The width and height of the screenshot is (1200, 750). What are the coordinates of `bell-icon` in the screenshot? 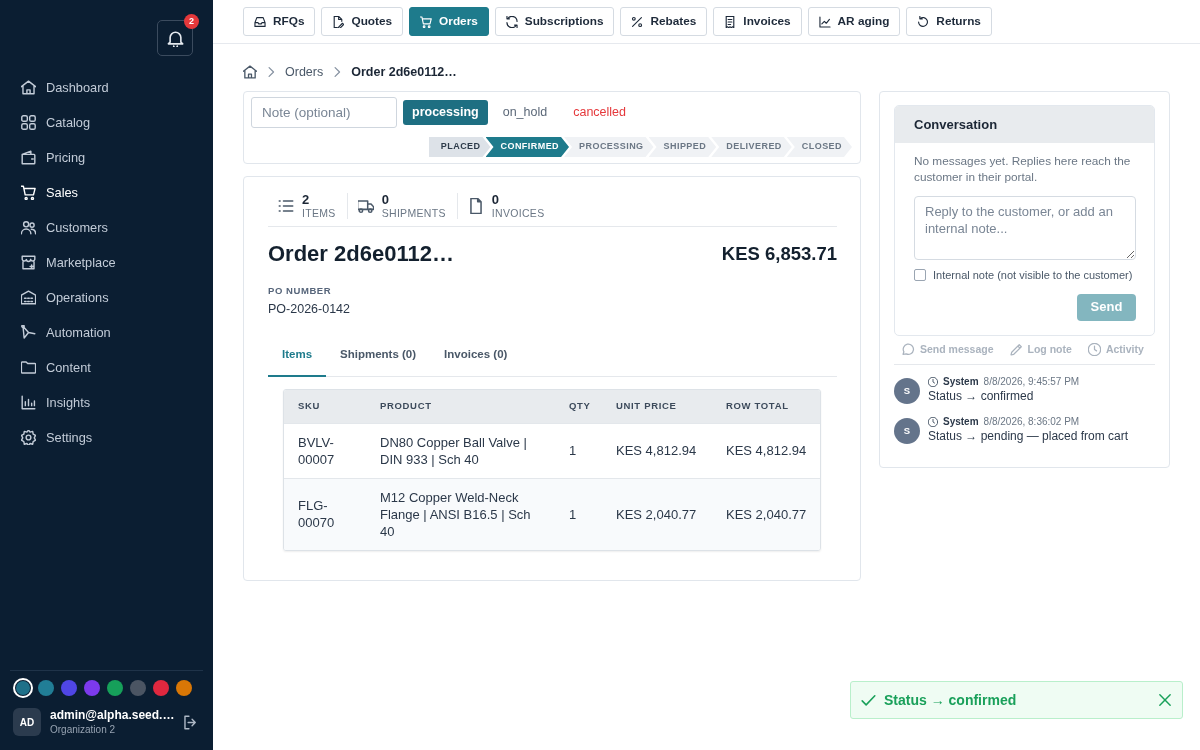 It's located at (175, 38).